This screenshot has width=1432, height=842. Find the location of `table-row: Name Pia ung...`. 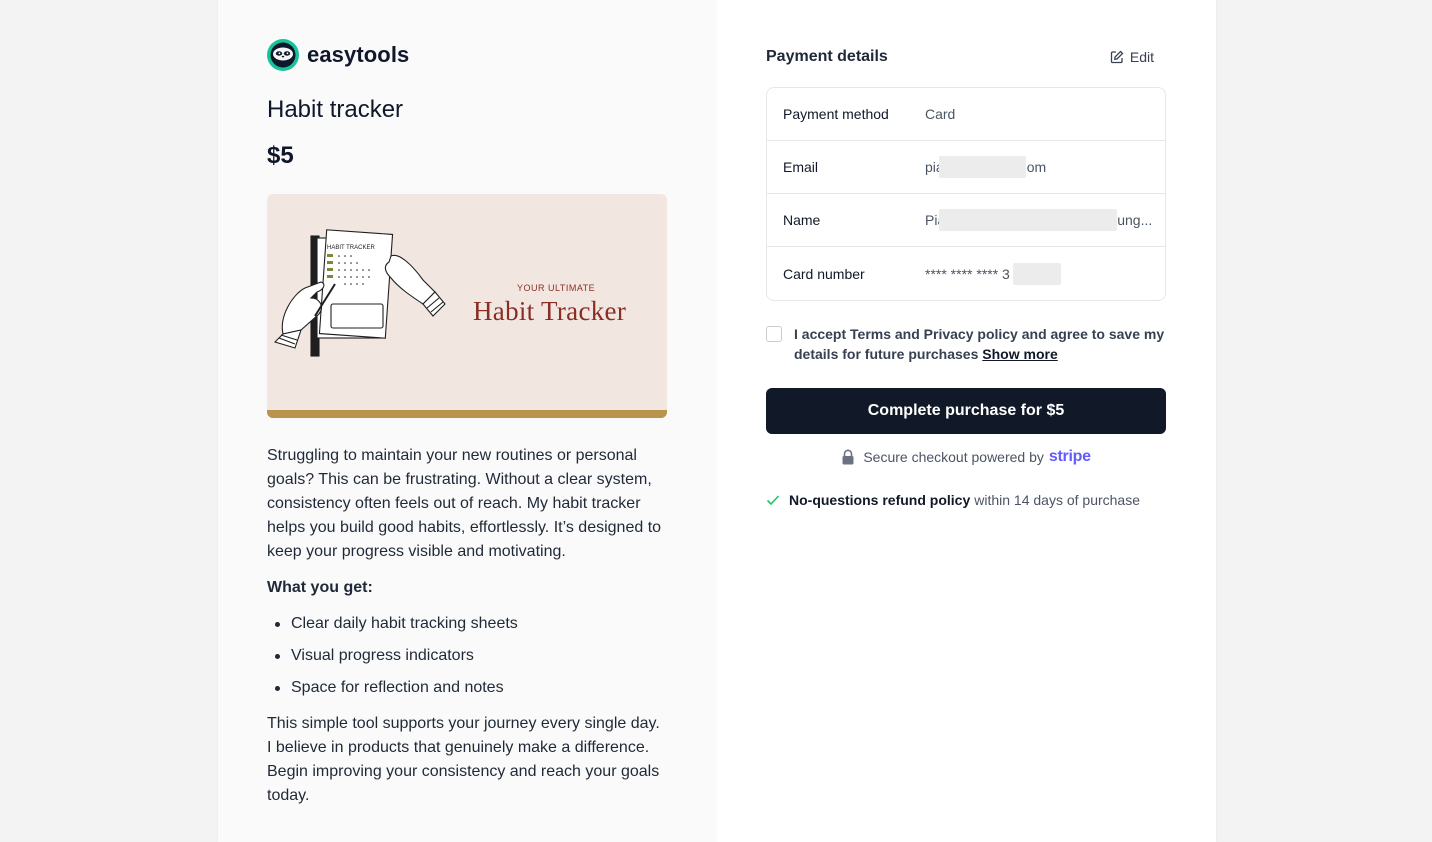

table-row: Name Pia ung... is located at coordinates (966, 220).